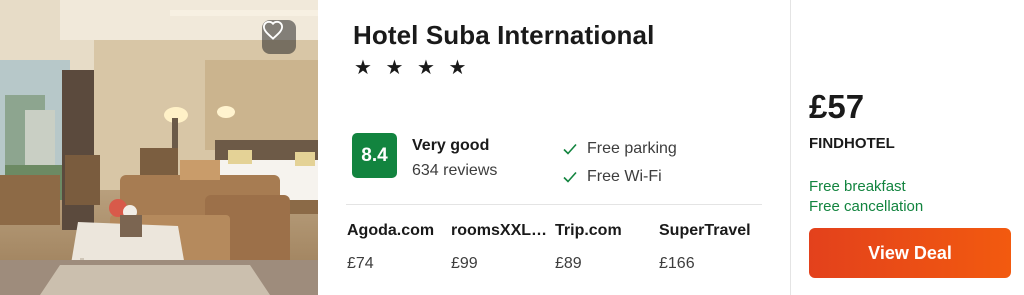 This screenshot has width=1024, height=295. What do you see at coordinates (503, 35) in the screenshot?
I see `hotel-name: Hotel Suba International` at bounding box center [503, 35].